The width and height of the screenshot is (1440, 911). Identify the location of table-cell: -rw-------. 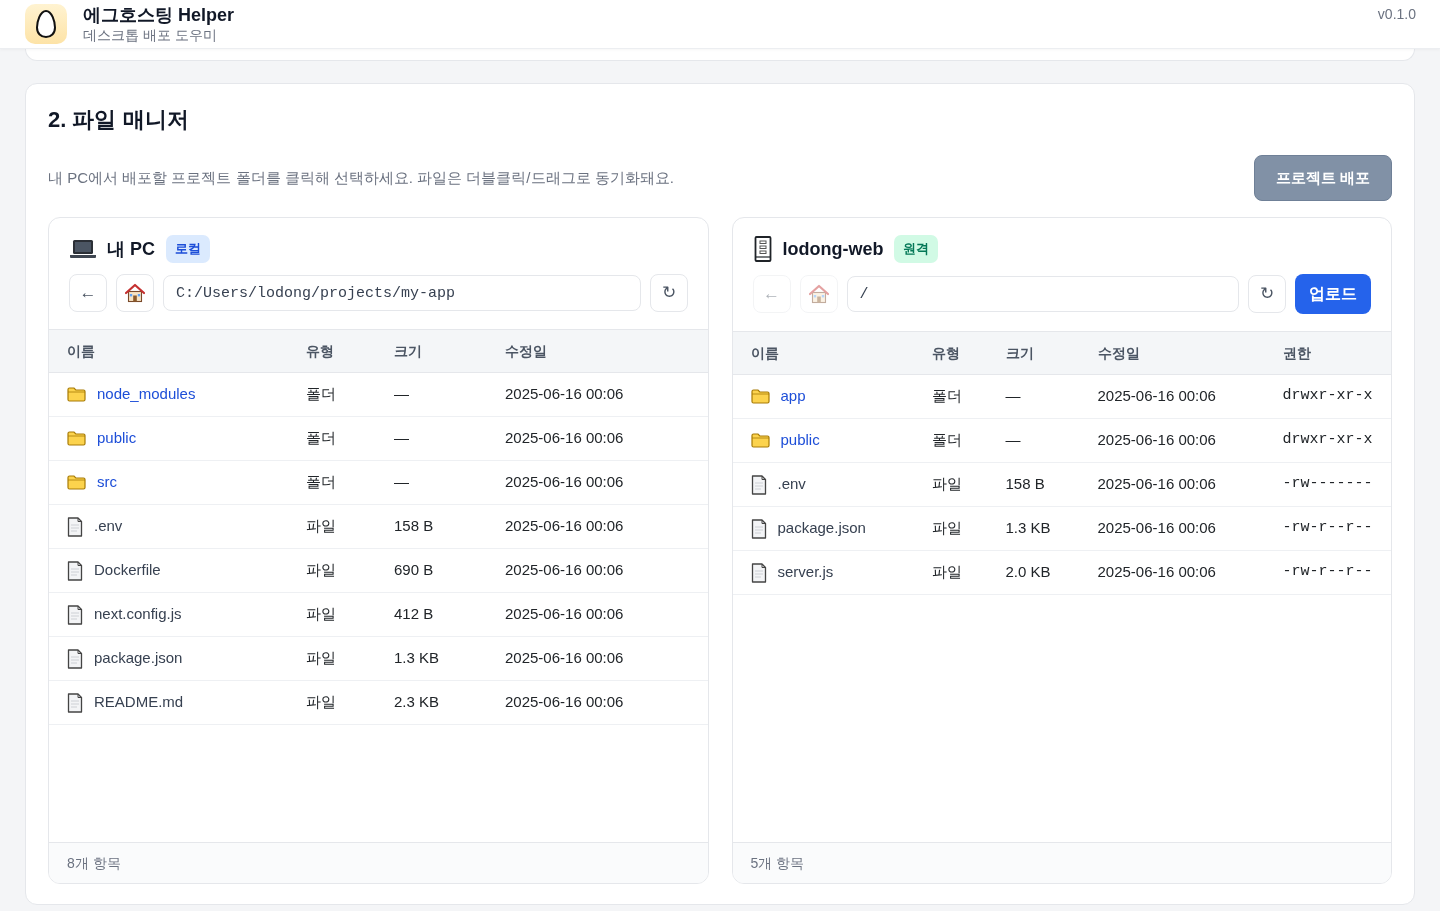
(1329, 484).